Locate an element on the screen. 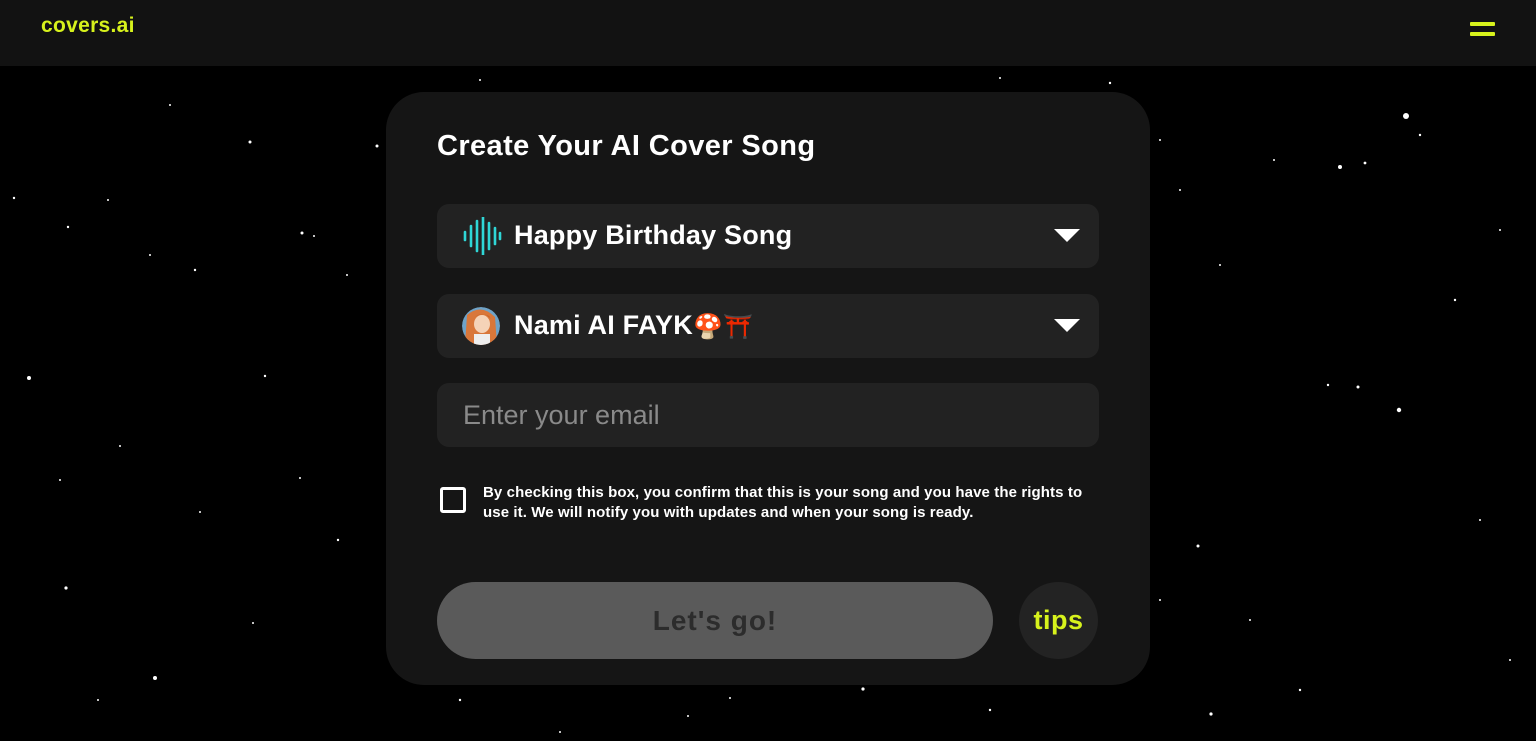 The image size is (1536, 741). form-title: Create Your AI Cover Song is located at coordinates (626, 146).